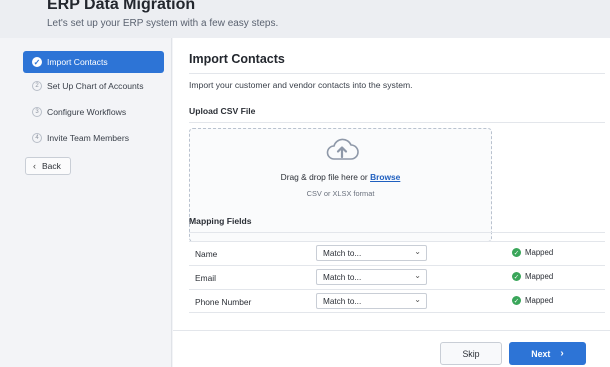 This screenshot has width=610, height=367. I want to click on next-button: Next ›, so click(547, 353).